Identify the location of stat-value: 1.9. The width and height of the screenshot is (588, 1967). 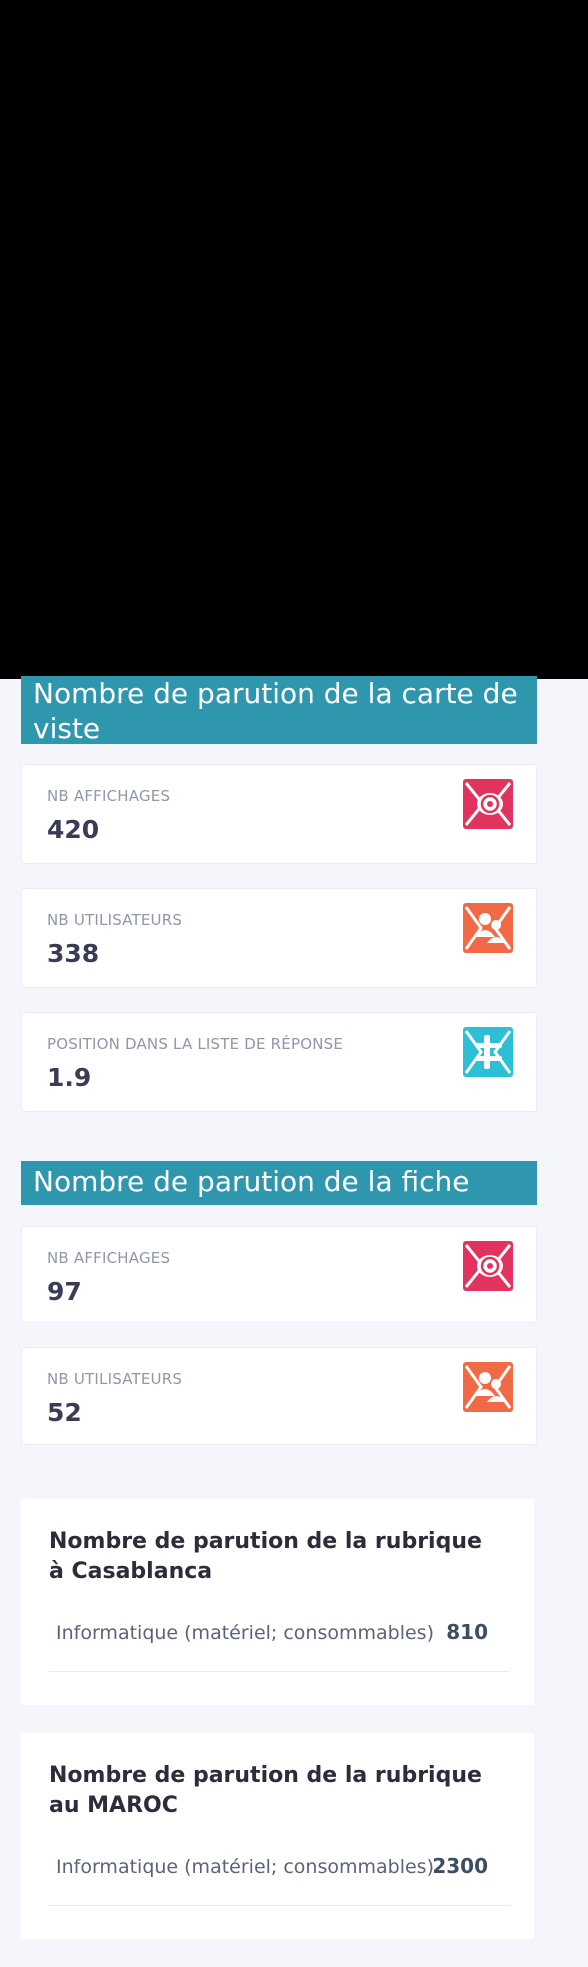
(69, 1077).